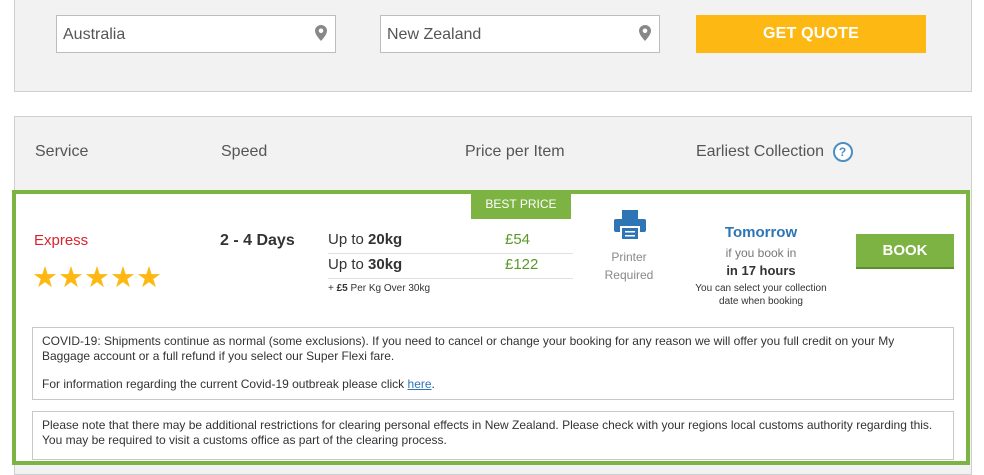  I want to click on column-header-price: Price per Item, so click(515, 151).